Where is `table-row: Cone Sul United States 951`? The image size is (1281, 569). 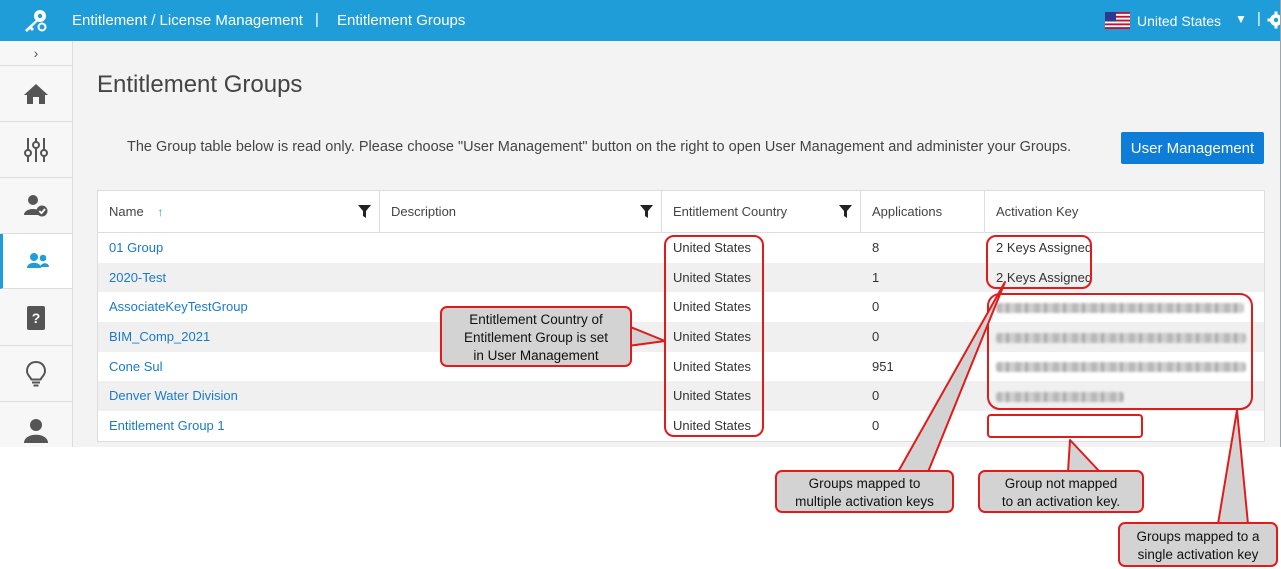 table-row: Cone Sul United States 951 is located at coordinates (681, 367).